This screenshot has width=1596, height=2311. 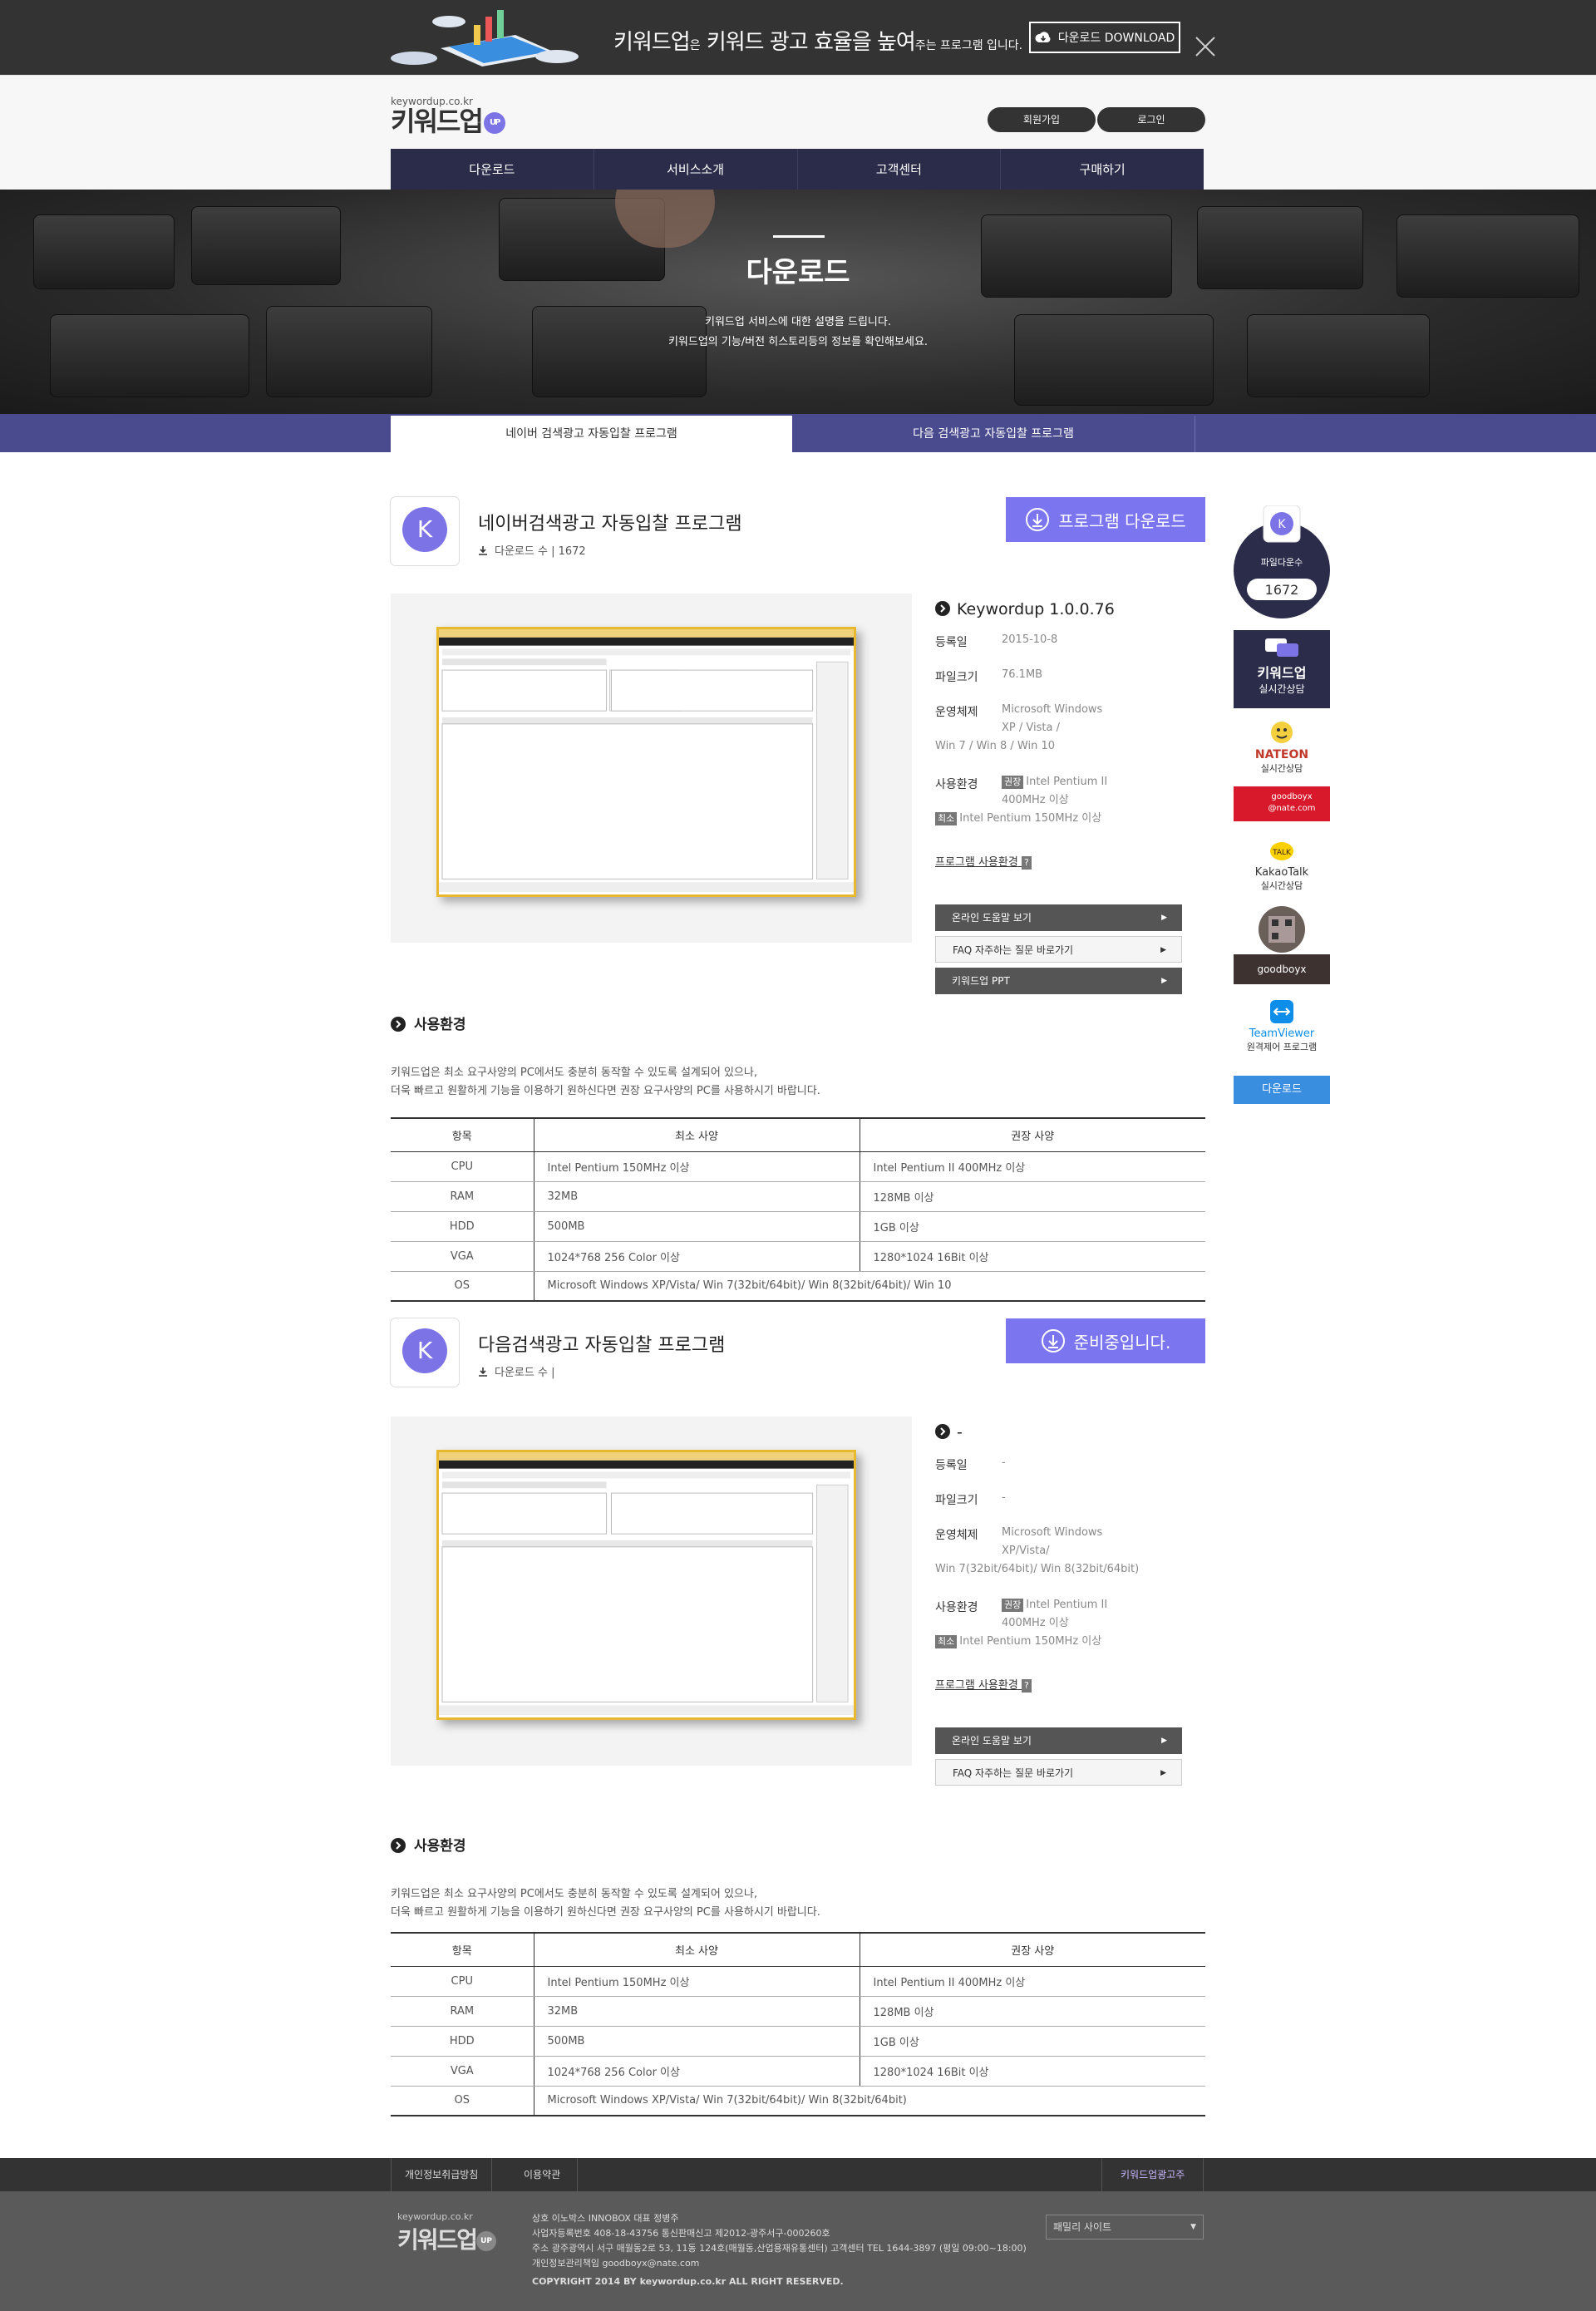 I want to click on login-button: 로그인, so click(x=1151, y=120).